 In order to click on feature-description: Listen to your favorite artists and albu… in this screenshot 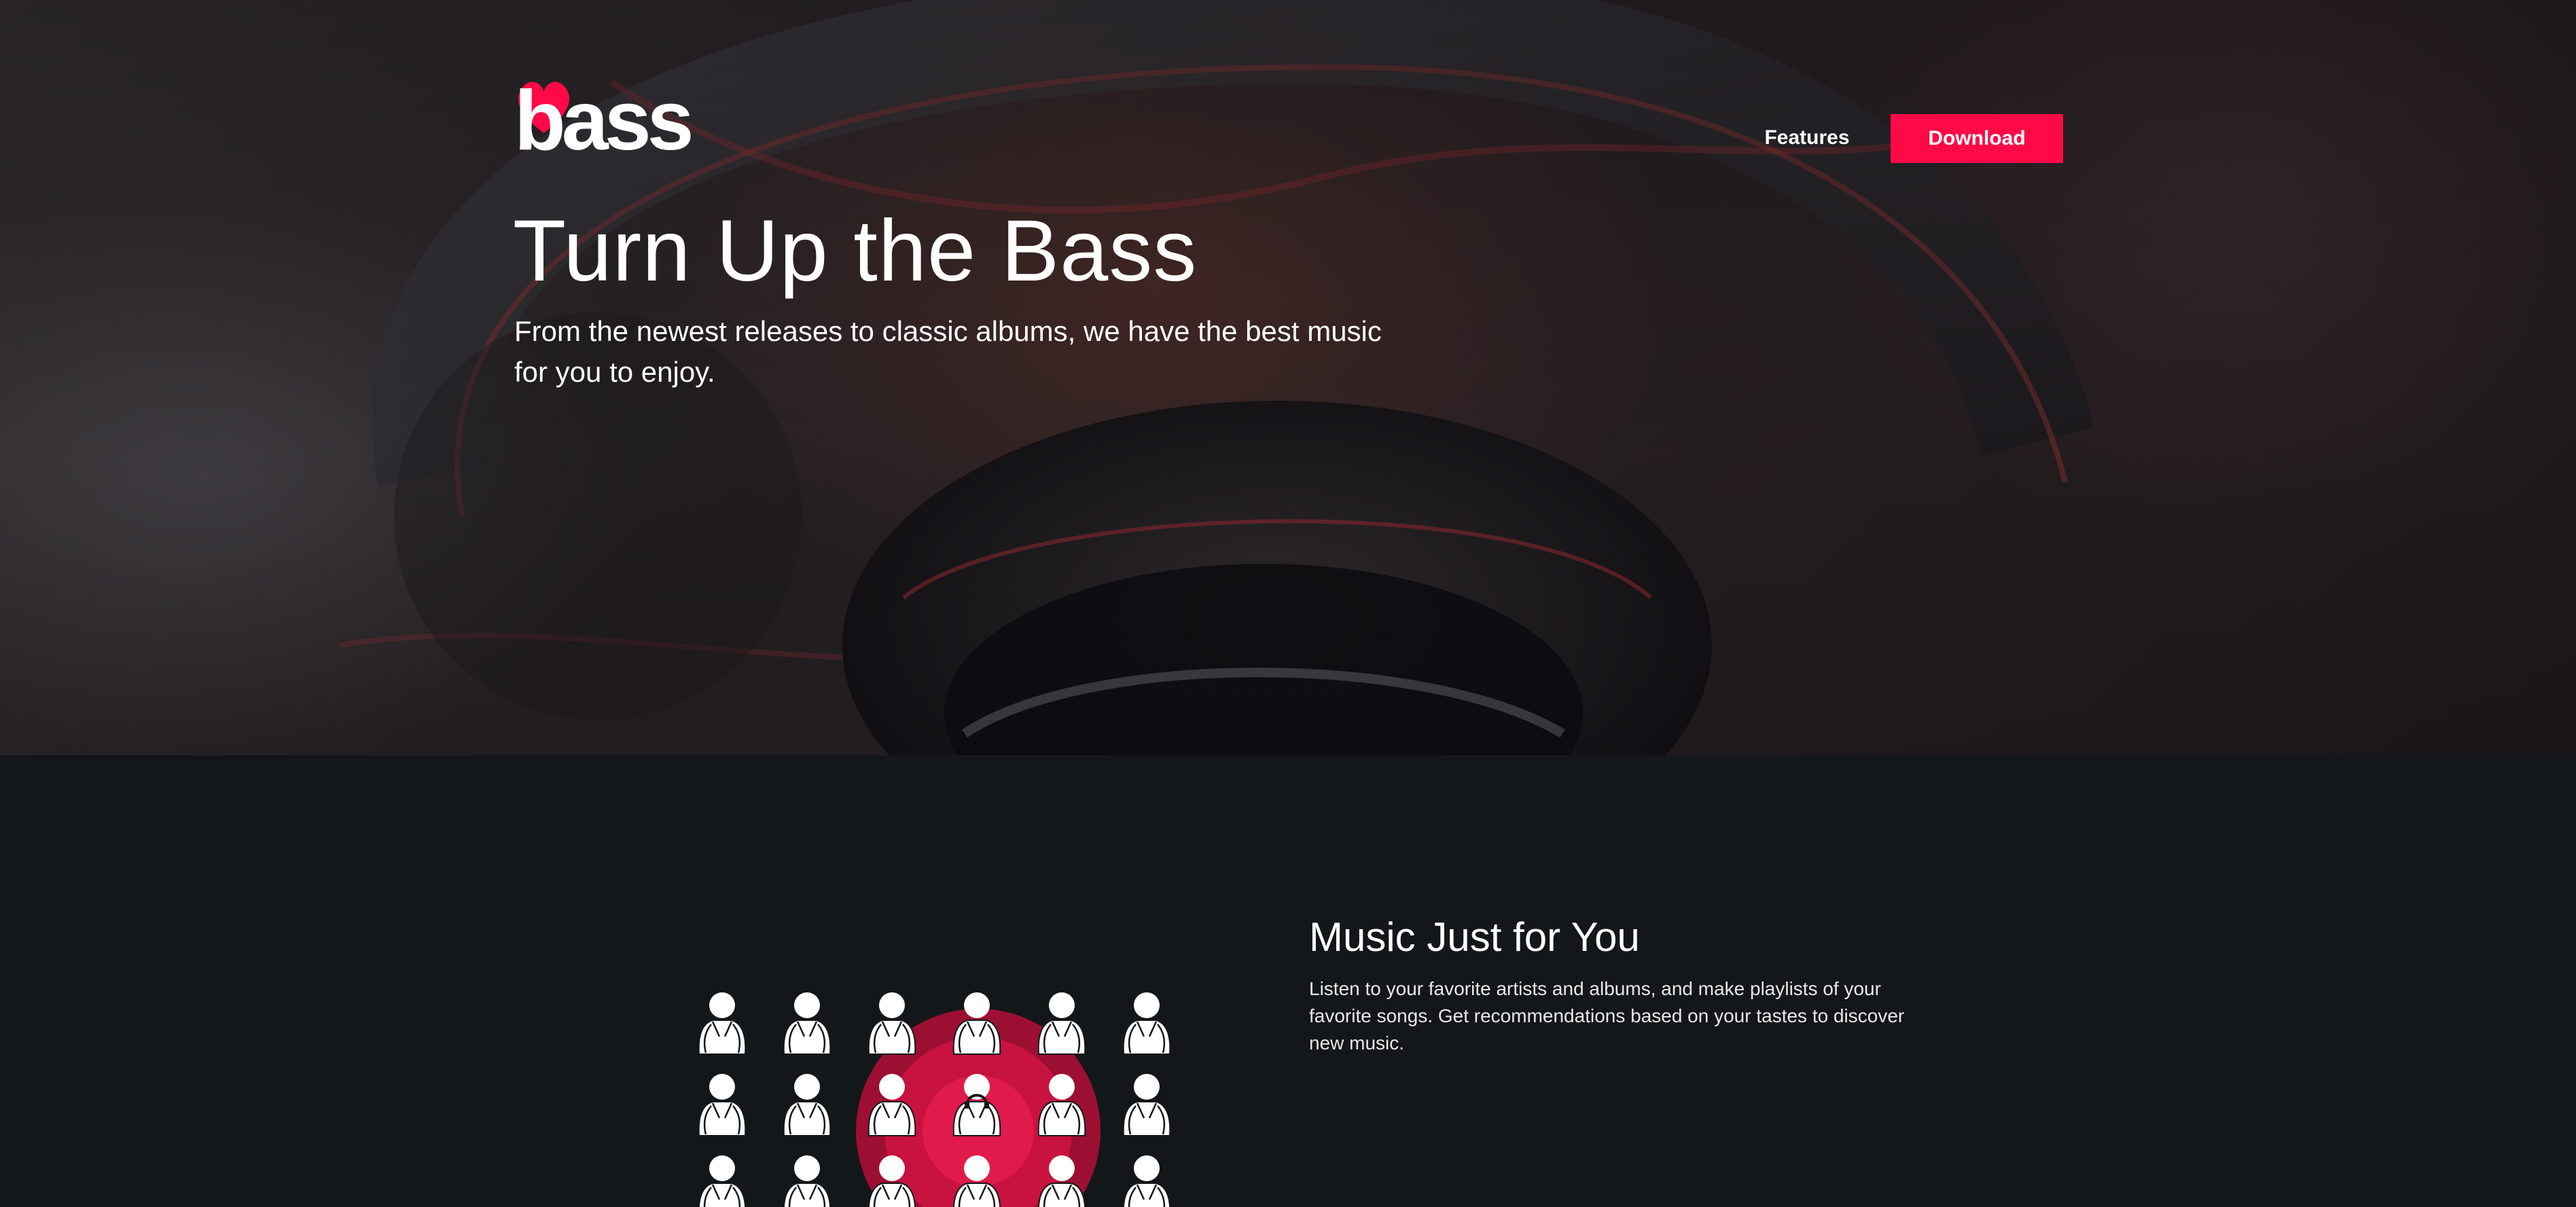, I will do `click(1607, 1016)`.